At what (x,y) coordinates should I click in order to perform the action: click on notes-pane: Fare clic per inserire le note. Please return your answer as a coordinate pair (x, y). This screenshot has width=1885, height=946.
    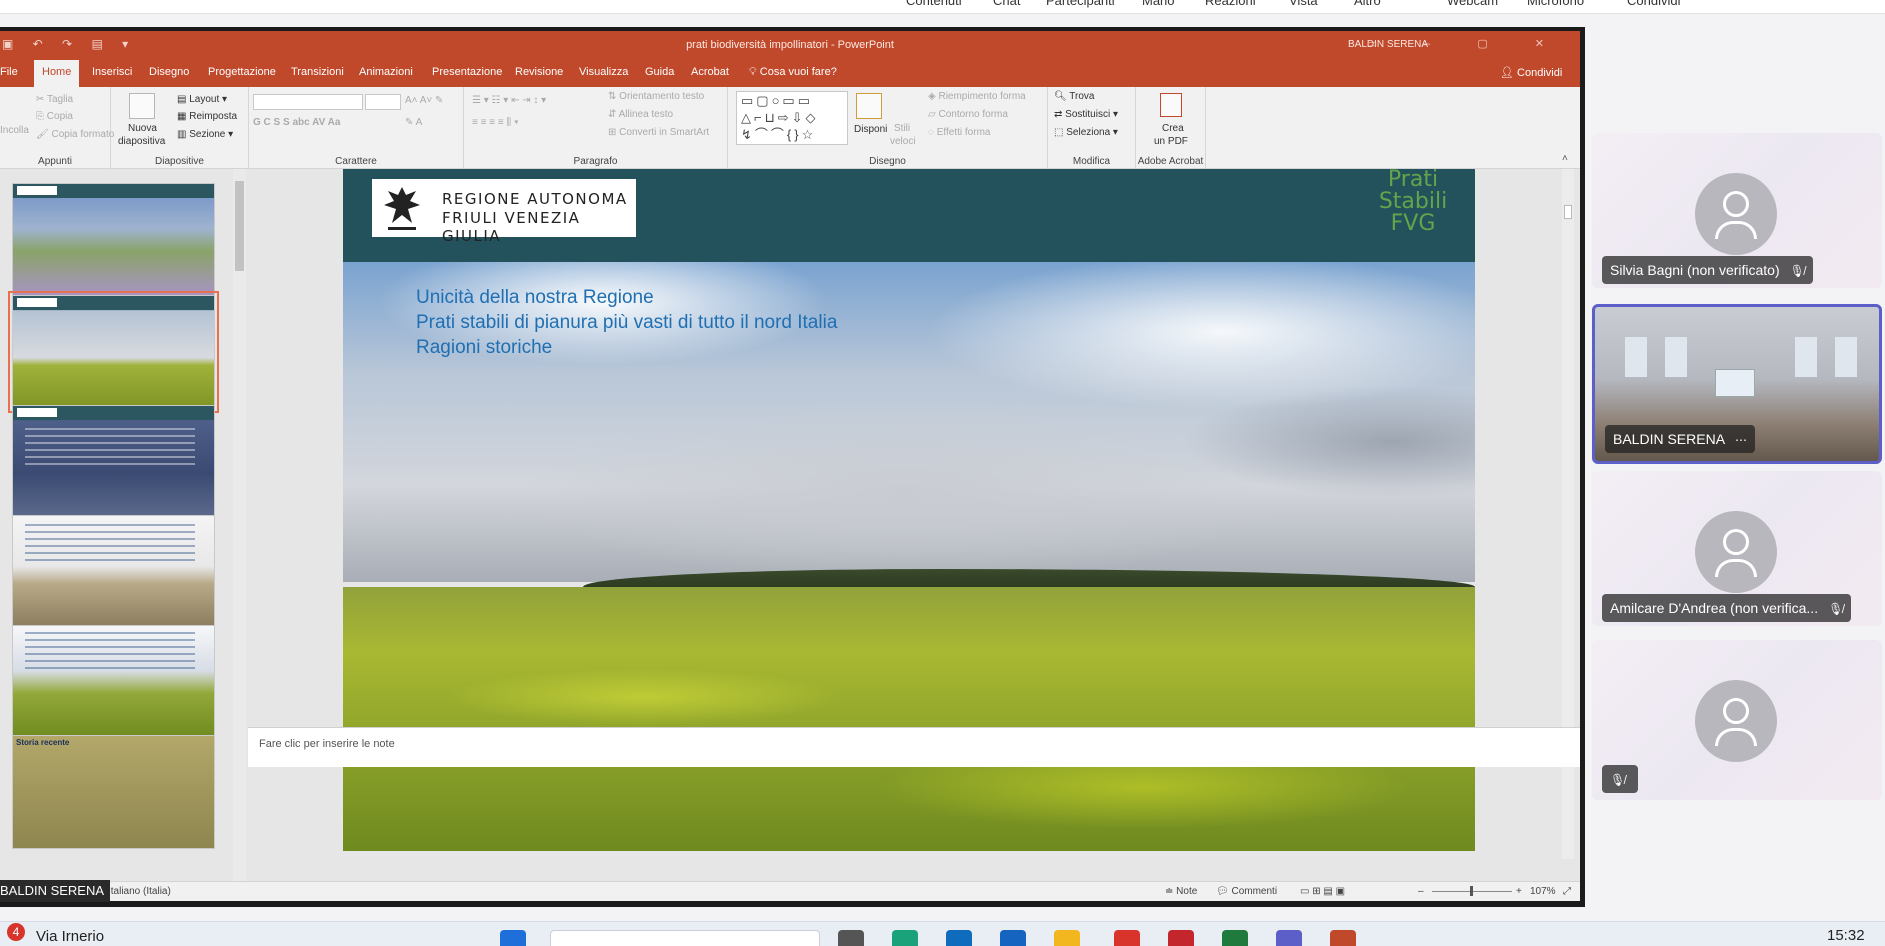
    Looking at the image, I should click on (914, 747).